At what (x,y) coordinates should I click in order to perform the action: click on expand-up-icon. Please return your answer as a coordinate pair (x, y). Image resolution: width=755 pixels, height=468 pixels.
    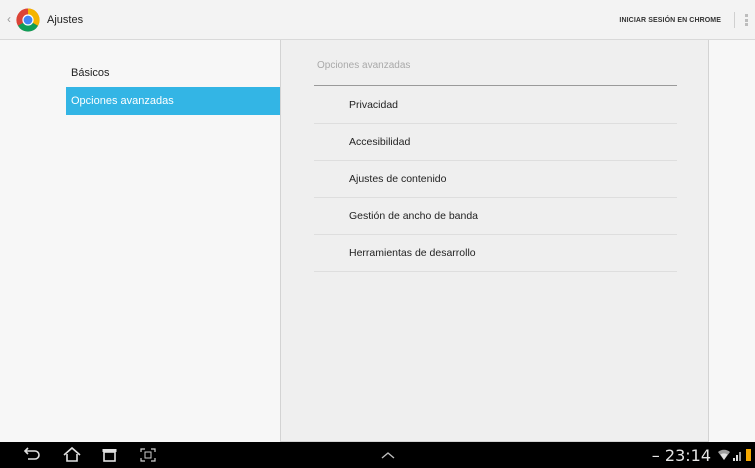
    Looking at the image, I should click on (388, 455).